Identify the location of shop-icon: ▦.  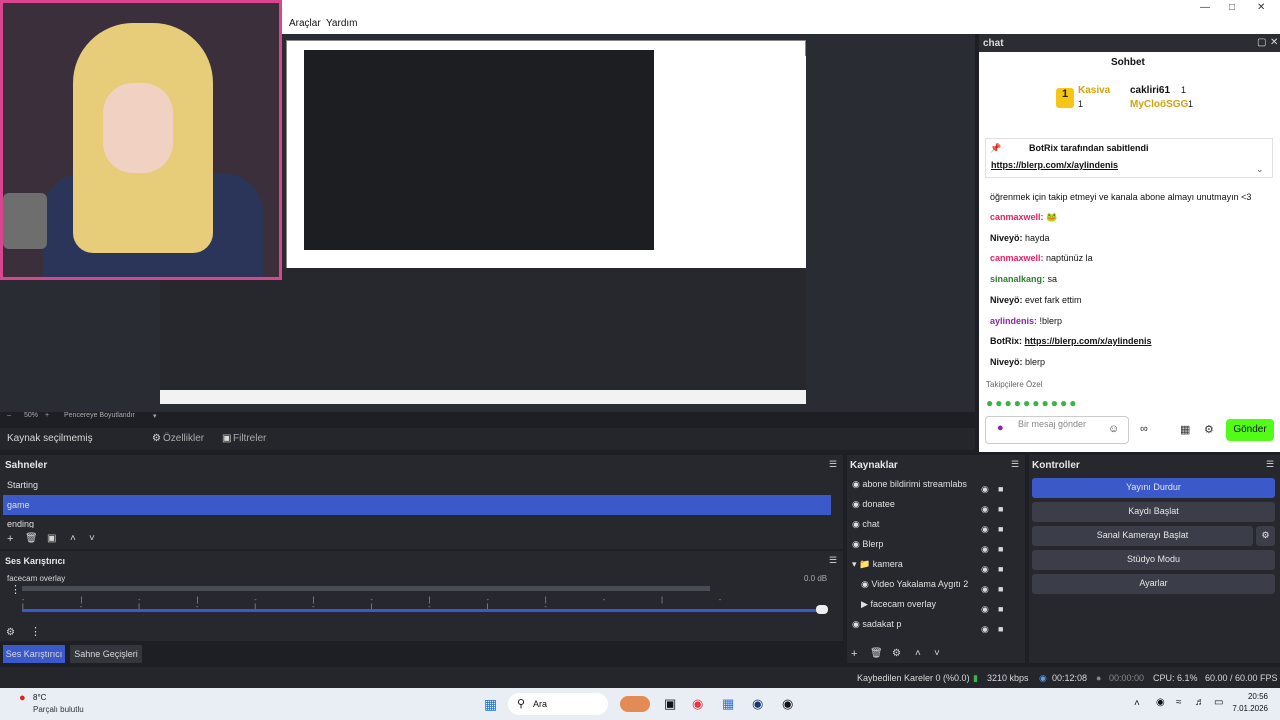
(1185, 429).